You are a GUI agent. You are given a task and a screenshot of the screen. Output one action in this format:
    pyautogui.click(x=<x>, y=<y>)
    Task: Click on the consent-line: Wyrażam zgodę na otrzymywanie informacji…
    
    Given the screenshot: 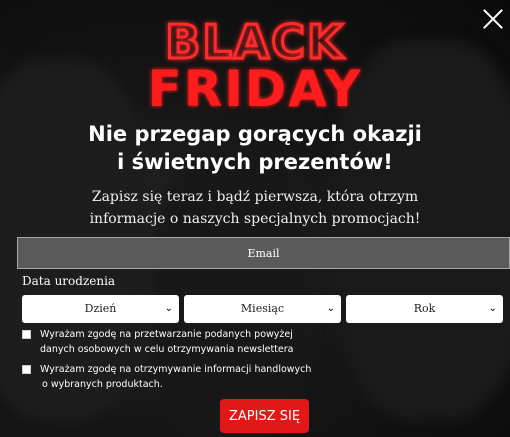 What is the action you would take?
    pyautogui.click(x=176, y=369)
    